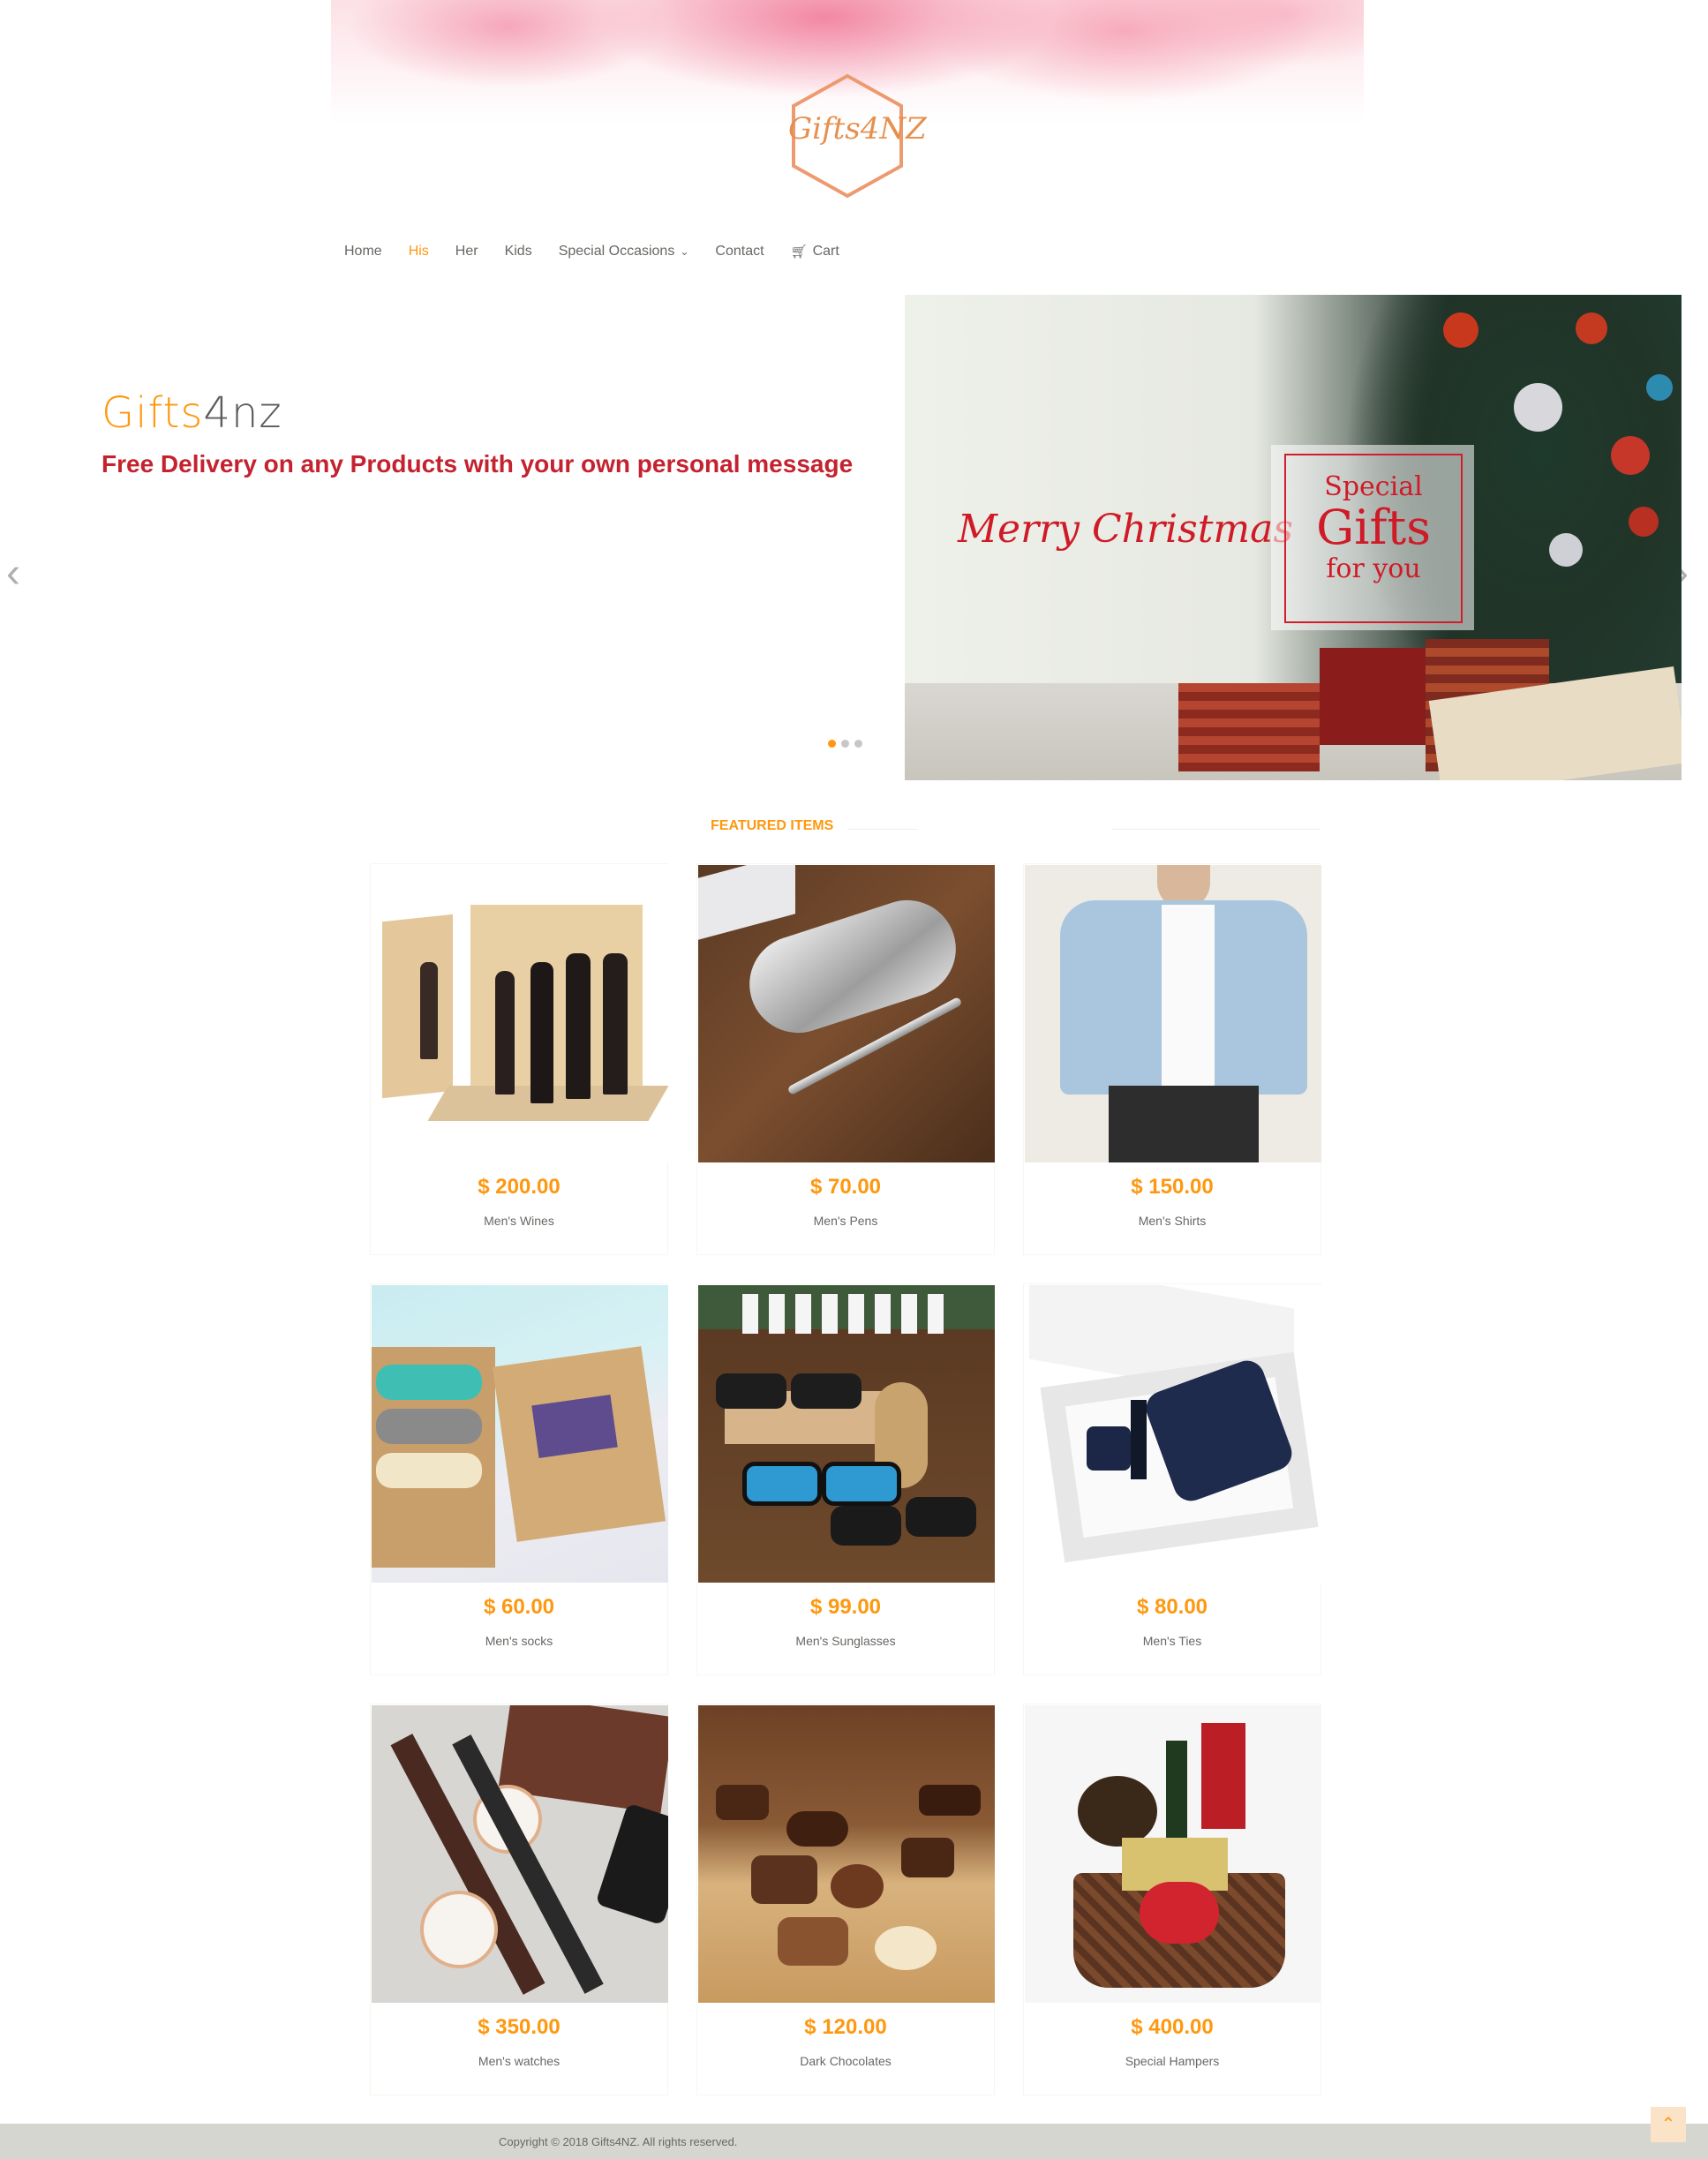 This screenshot has width=1708, height=2159. What do you see at coordinates (1125, 529) in the screenshot?
I see `hero-merry-christmas: Merry Christmas` at bounding box center [1125, 529].